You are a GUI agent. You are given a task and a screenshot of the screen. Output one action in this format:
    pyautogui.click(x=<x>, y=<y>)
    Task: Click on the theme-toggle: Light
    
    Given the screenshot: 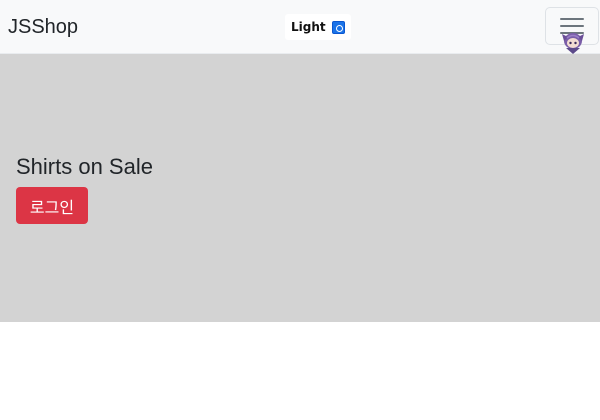 What is the action you would take?
    pyautogui.click(x=318, y=27)
    